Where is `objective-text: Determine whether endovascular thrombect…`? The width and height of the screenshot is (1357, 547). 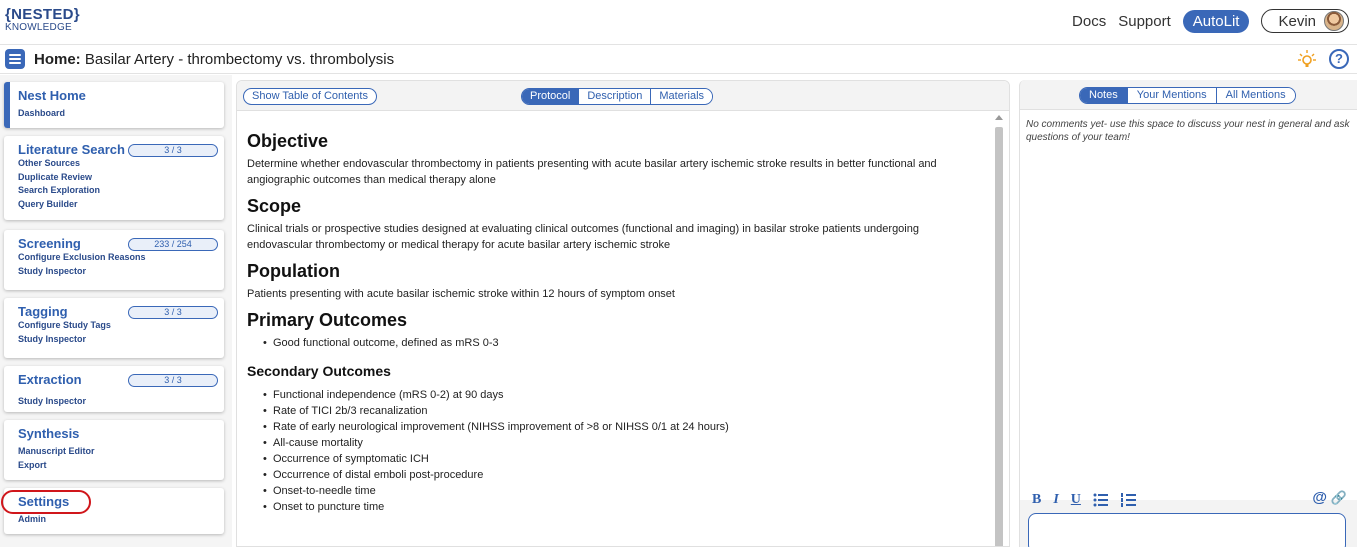
objective-text: Determine whether endovascular thrombect… is located at coordinates (592, 172).